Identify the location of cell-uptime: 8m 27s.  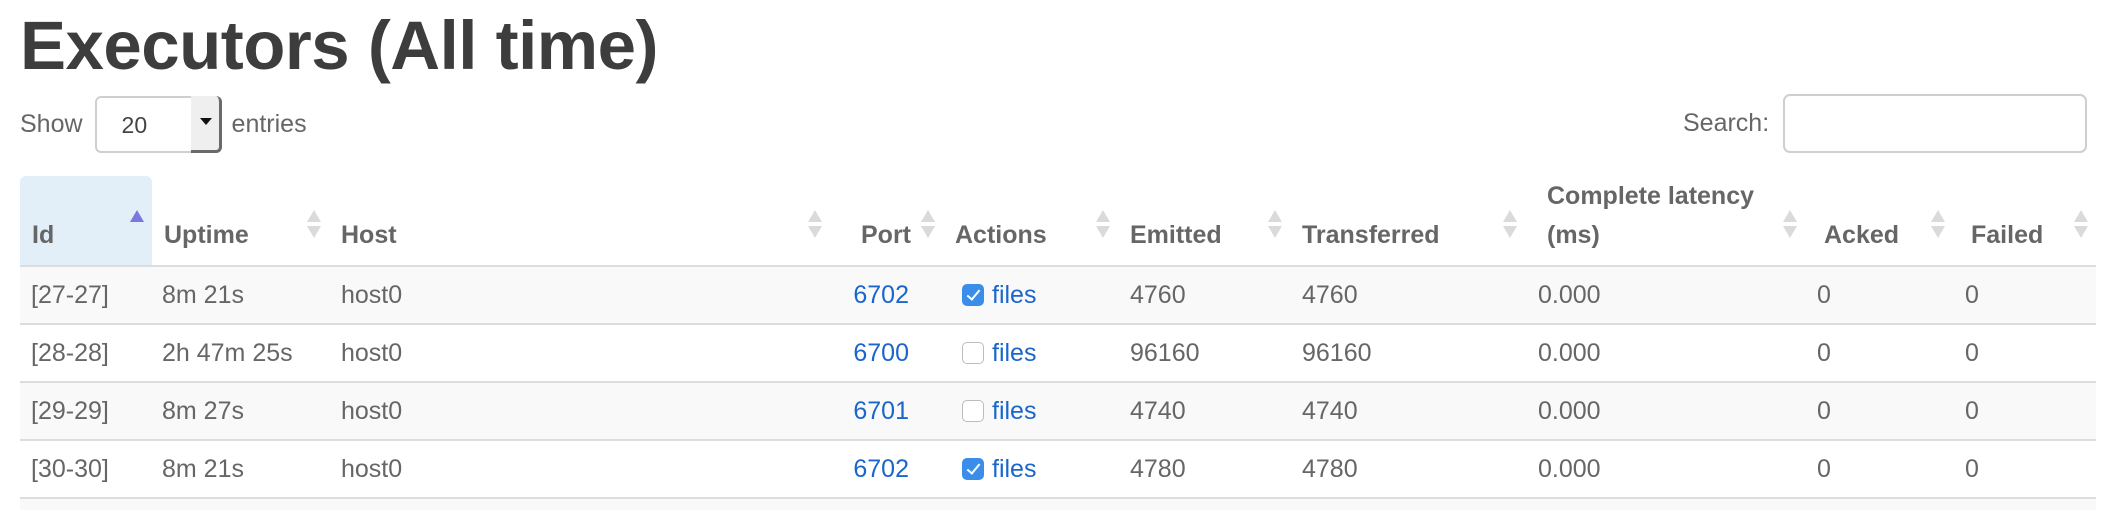
(240, 411).